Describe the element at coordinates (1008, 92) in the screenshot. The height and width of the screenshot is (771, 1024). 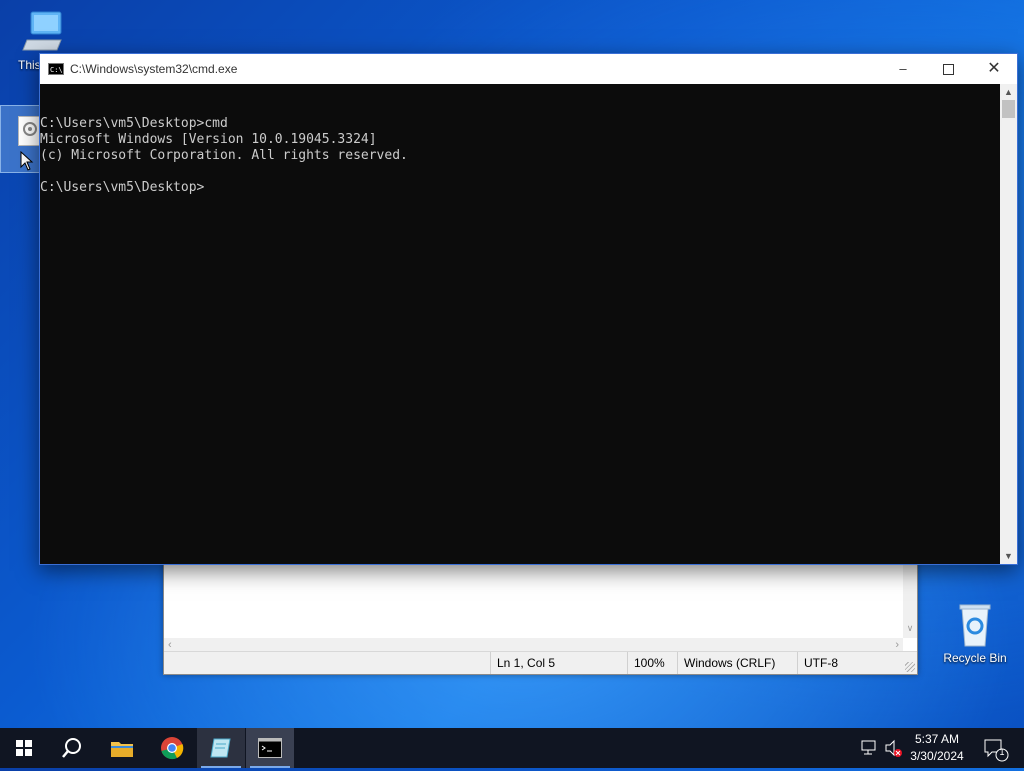
I see `scroll-up-icon: ▲` at that location.